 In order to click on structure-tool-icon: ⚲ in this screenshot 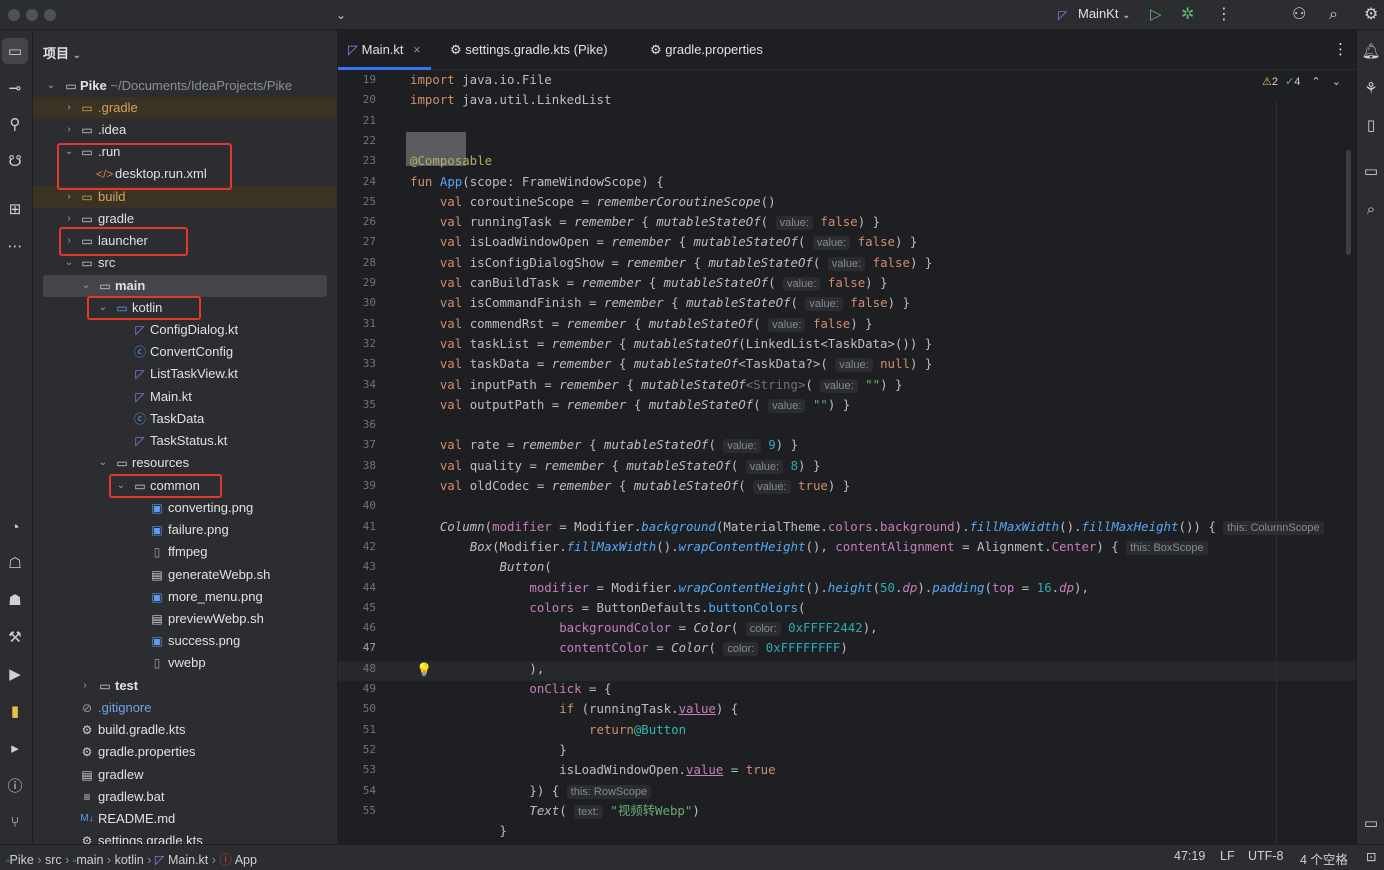, I will do `click(15, 124)`.